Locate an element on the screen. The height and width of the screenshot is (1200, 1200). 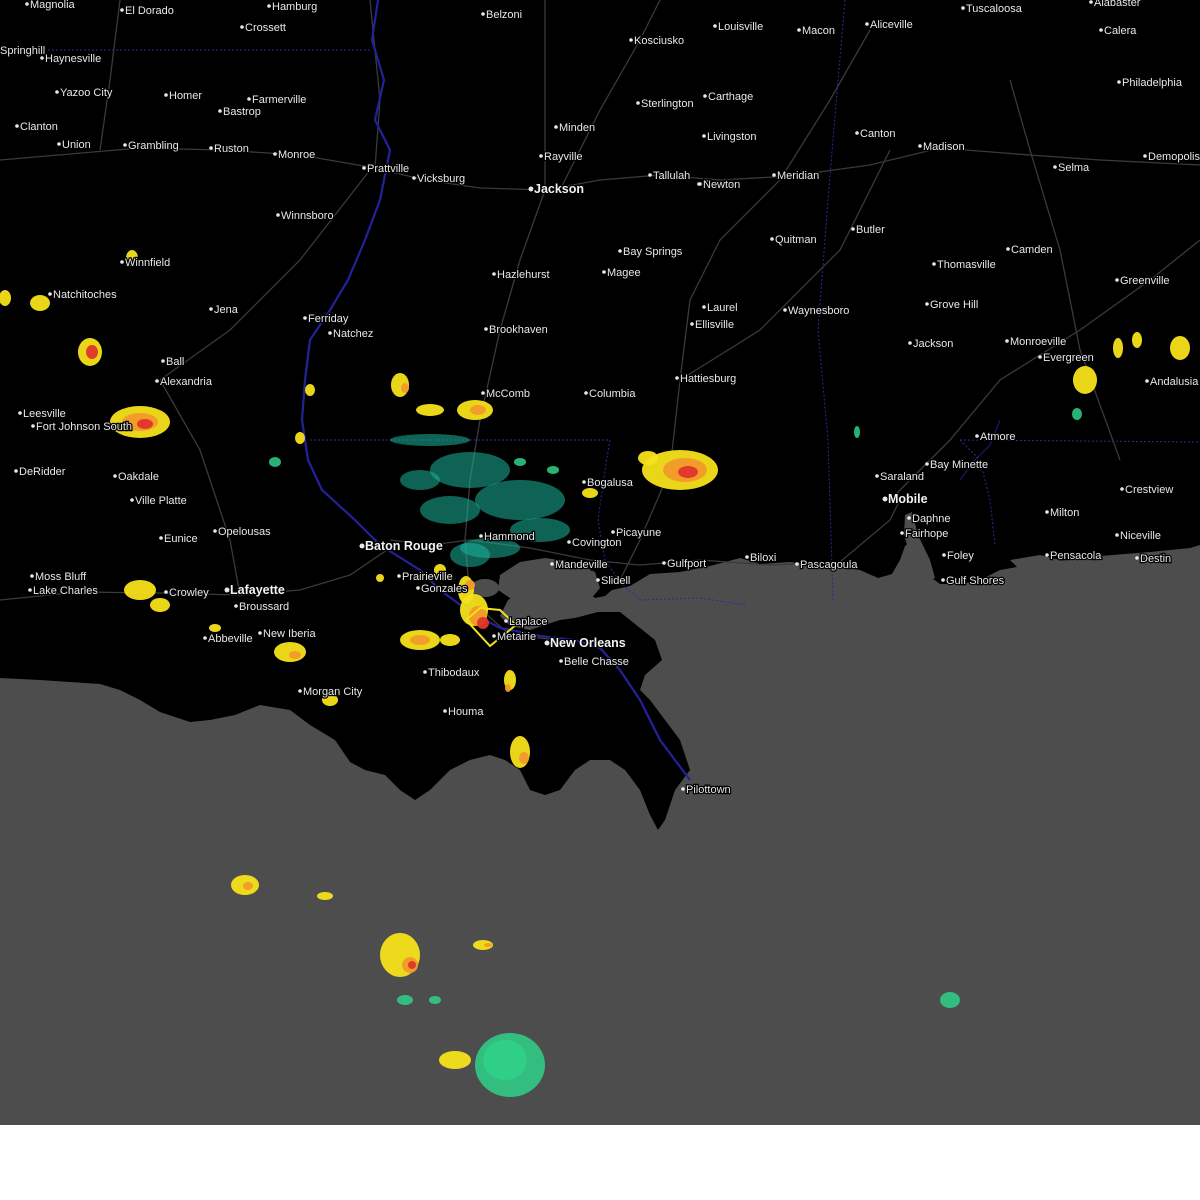
city-label: Grambling is located at coordinates (153, 146).